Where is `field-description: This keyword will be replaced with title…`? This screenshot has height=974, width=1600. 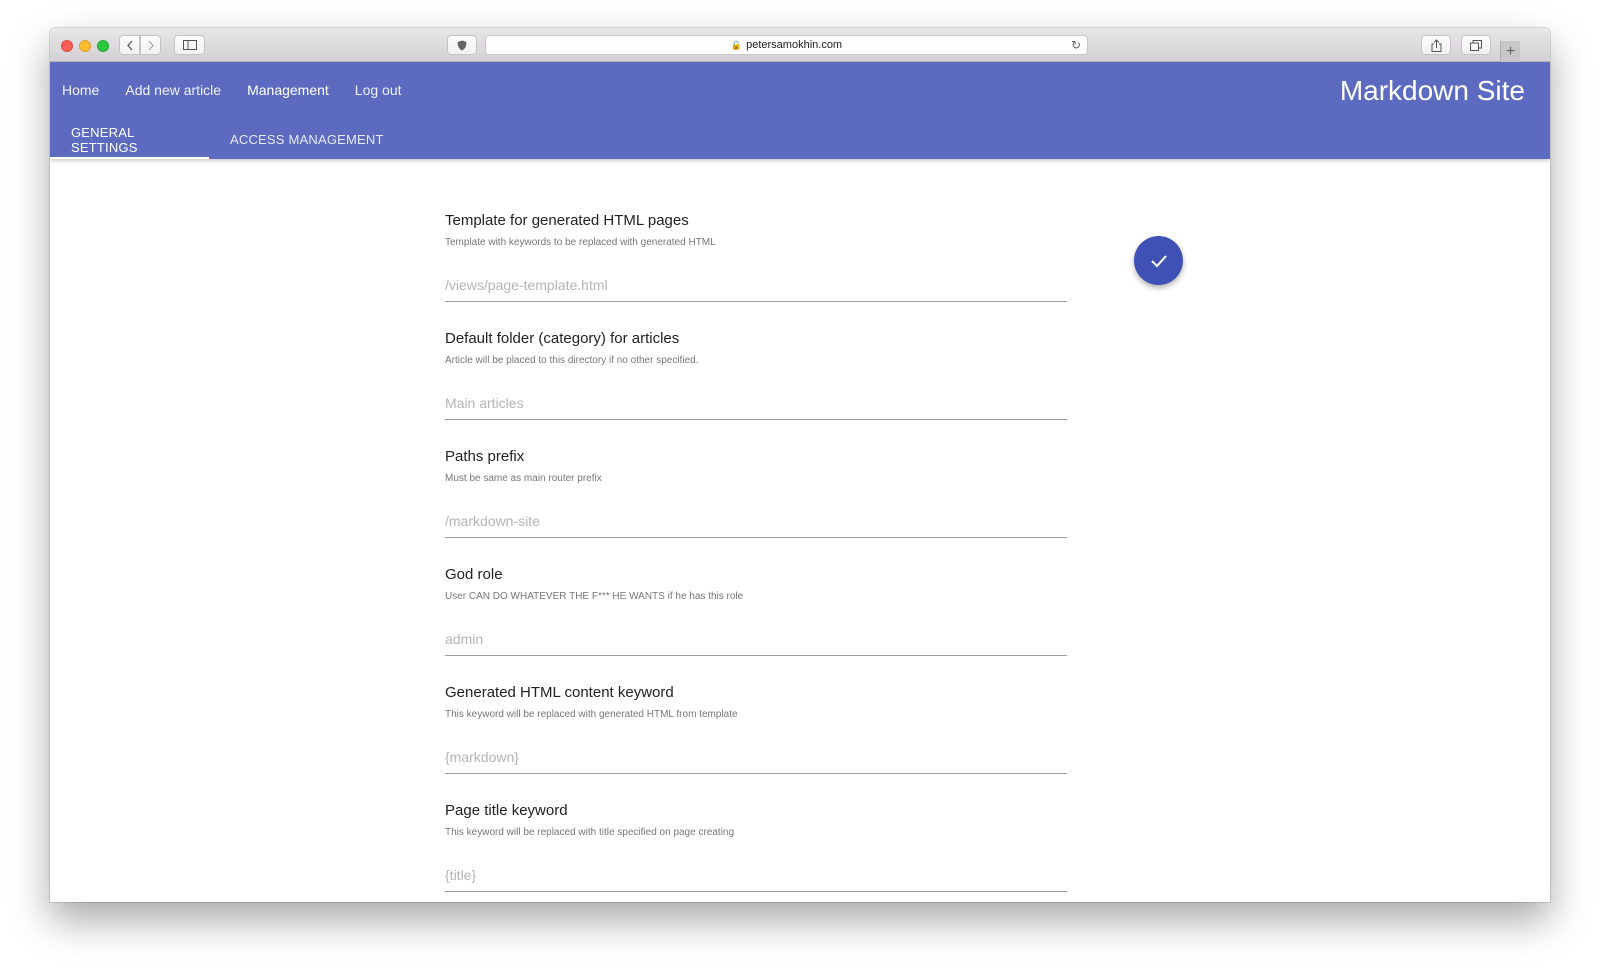
field-description: This keyword will be replaced with title… is located at coordinates (590, 832).